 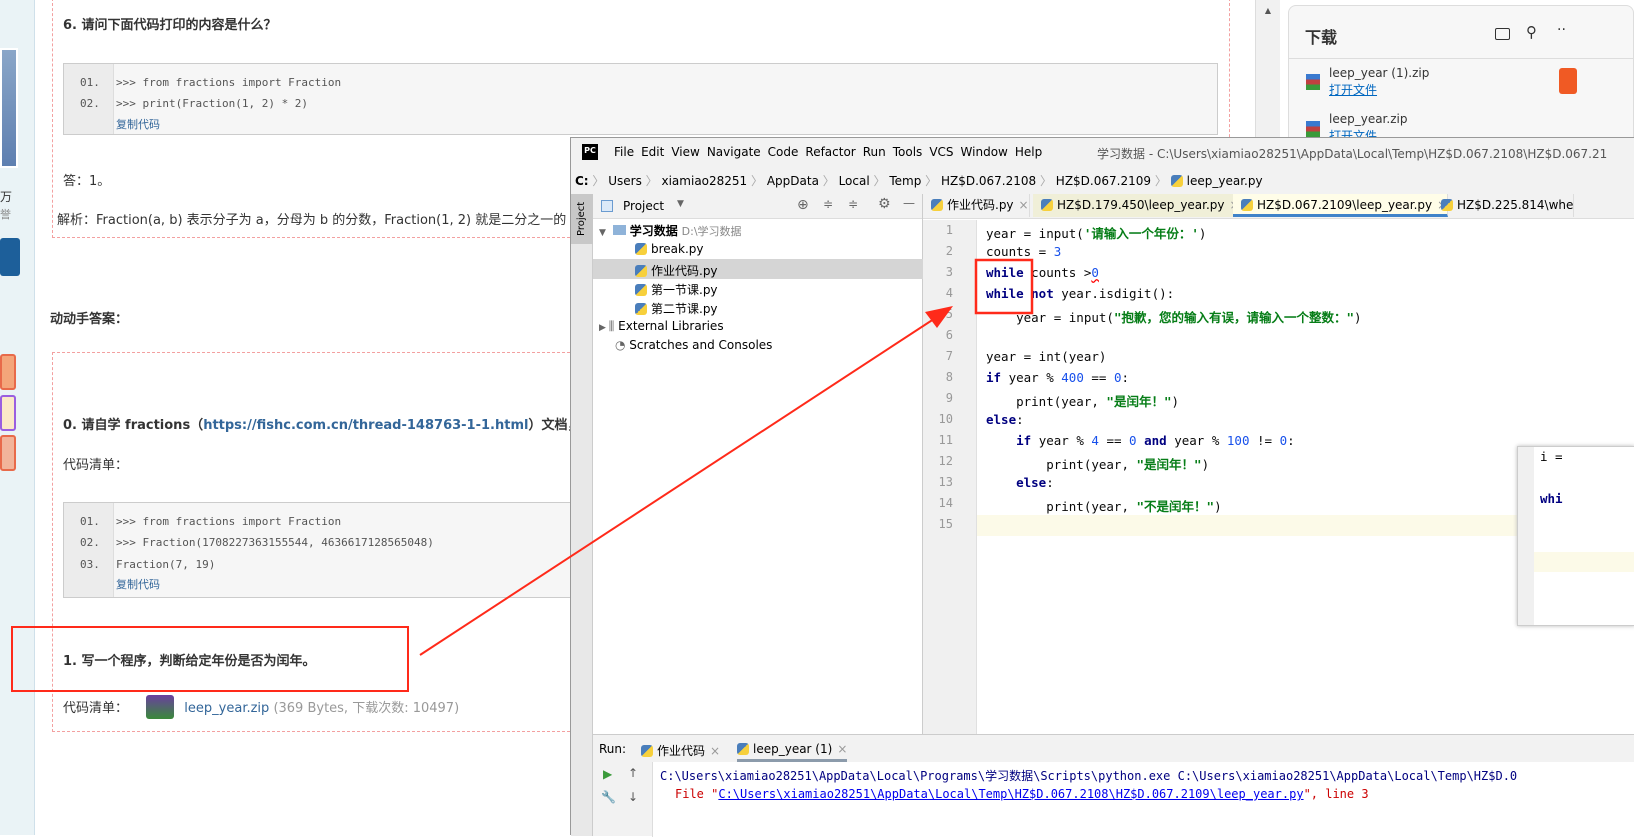 I want to click on menu-help: Help, so click(x=1028, y=152).